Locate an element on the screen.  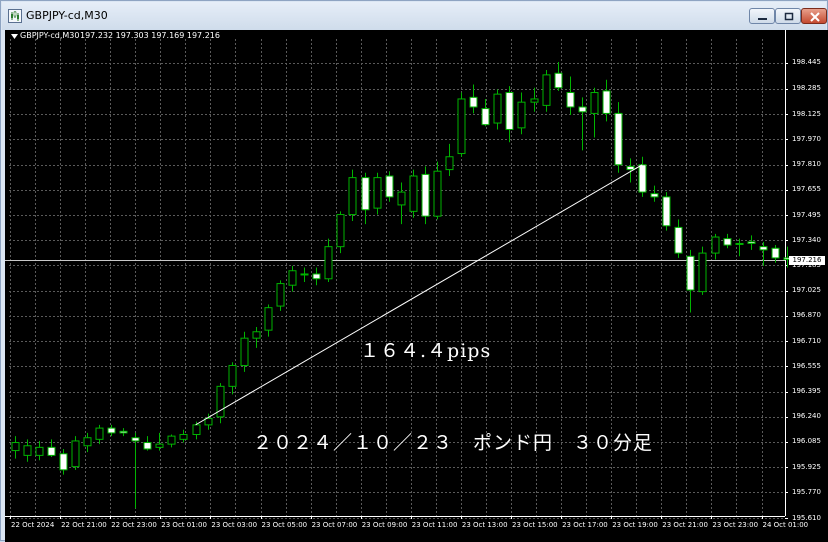
time-axis-label: 23 Oct 17:00 is located at coordinates (585, 525).